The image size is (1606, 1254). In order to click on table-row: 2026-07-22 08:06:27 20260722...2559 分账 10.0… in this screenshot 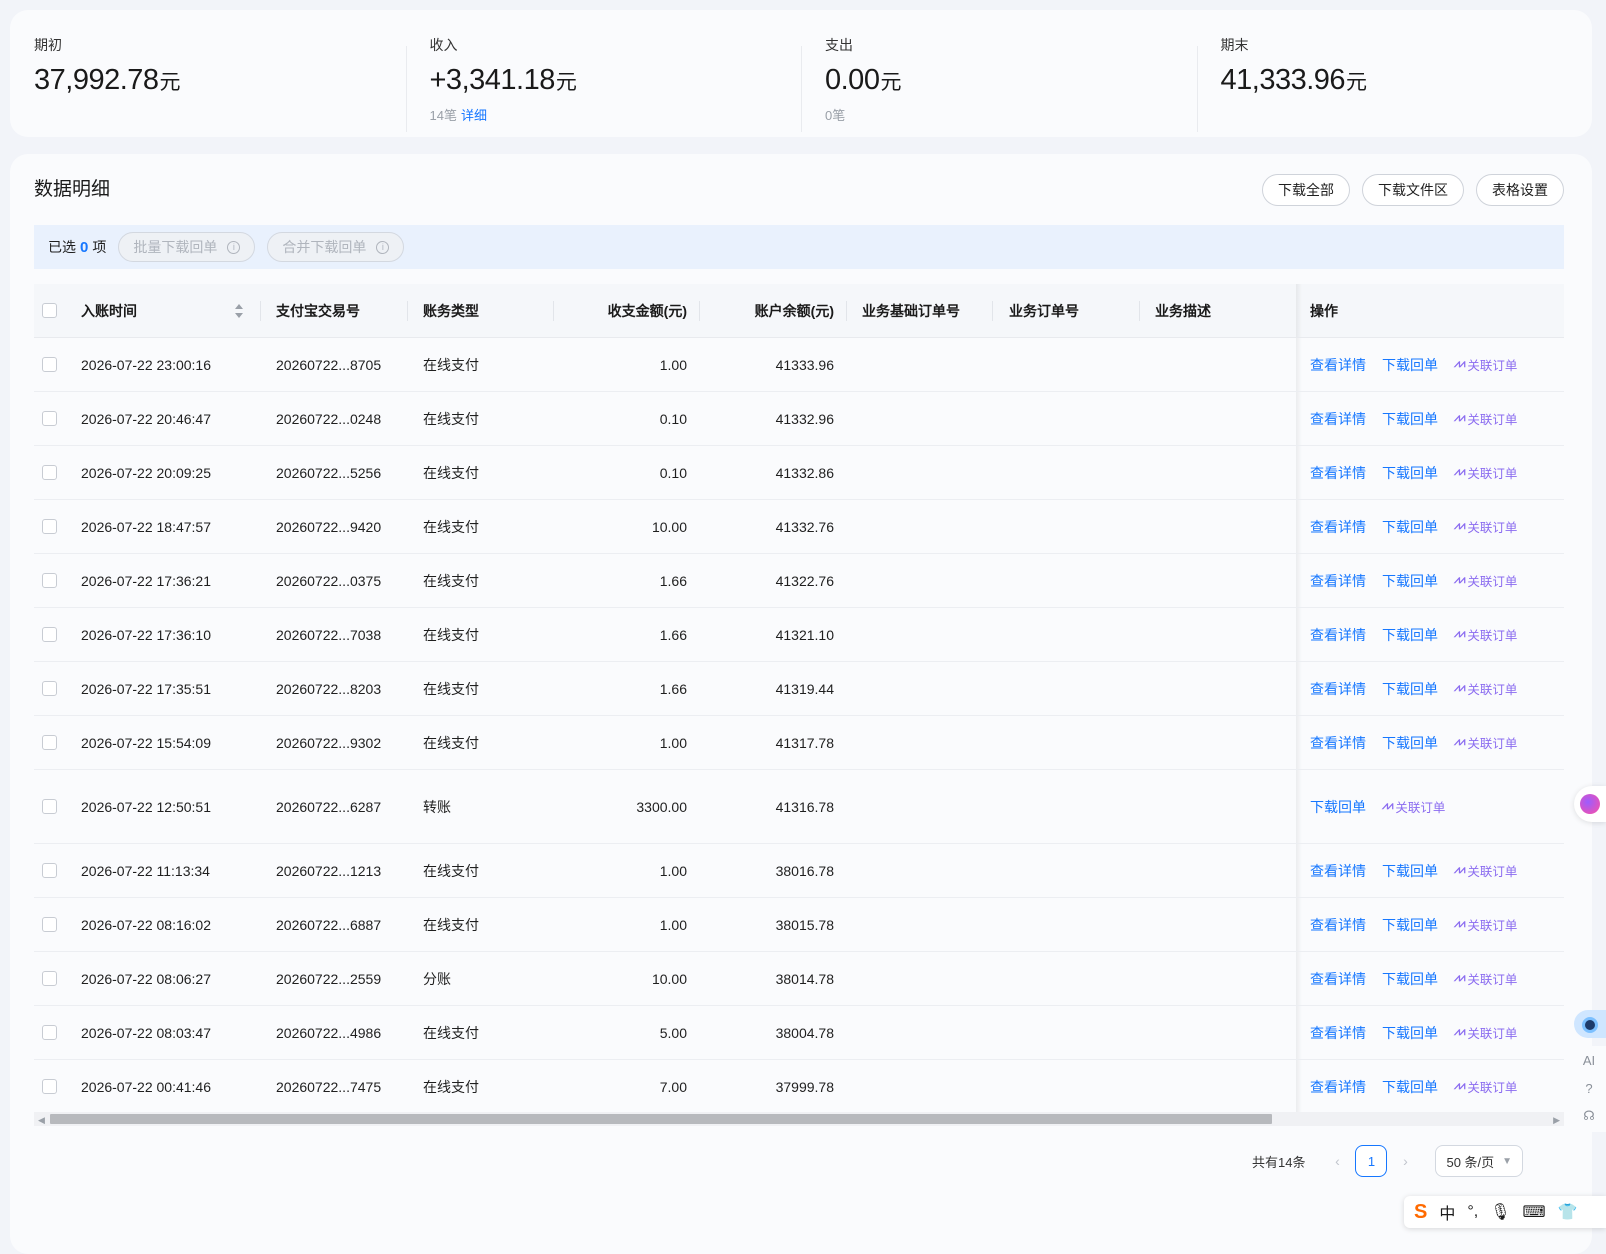, I will do `click(799, 979)`.